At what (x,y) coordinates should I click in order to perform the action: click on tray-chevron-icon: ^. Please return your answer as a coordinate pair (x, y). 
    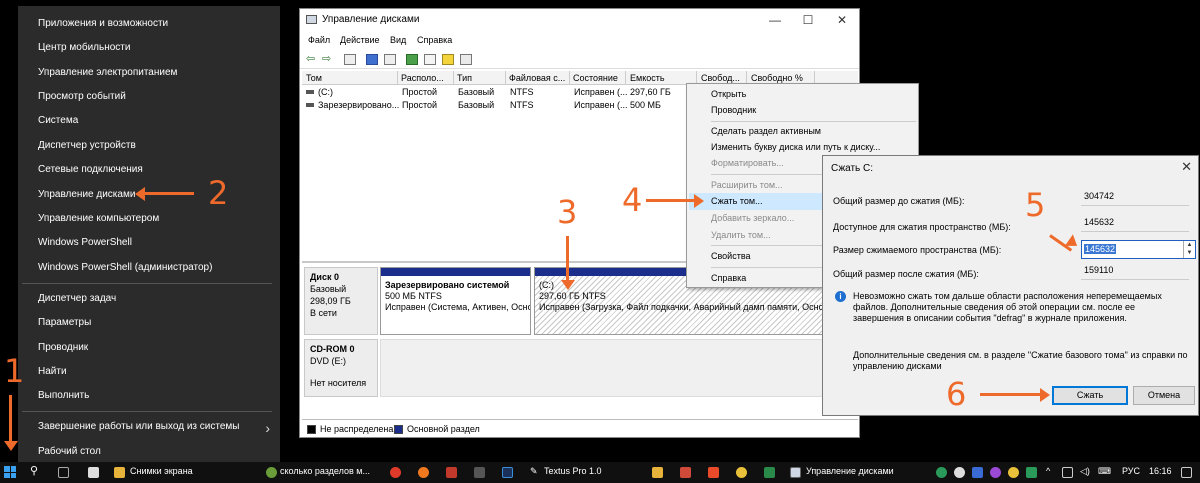
    Looking at the image, I should click on (1048, 471).